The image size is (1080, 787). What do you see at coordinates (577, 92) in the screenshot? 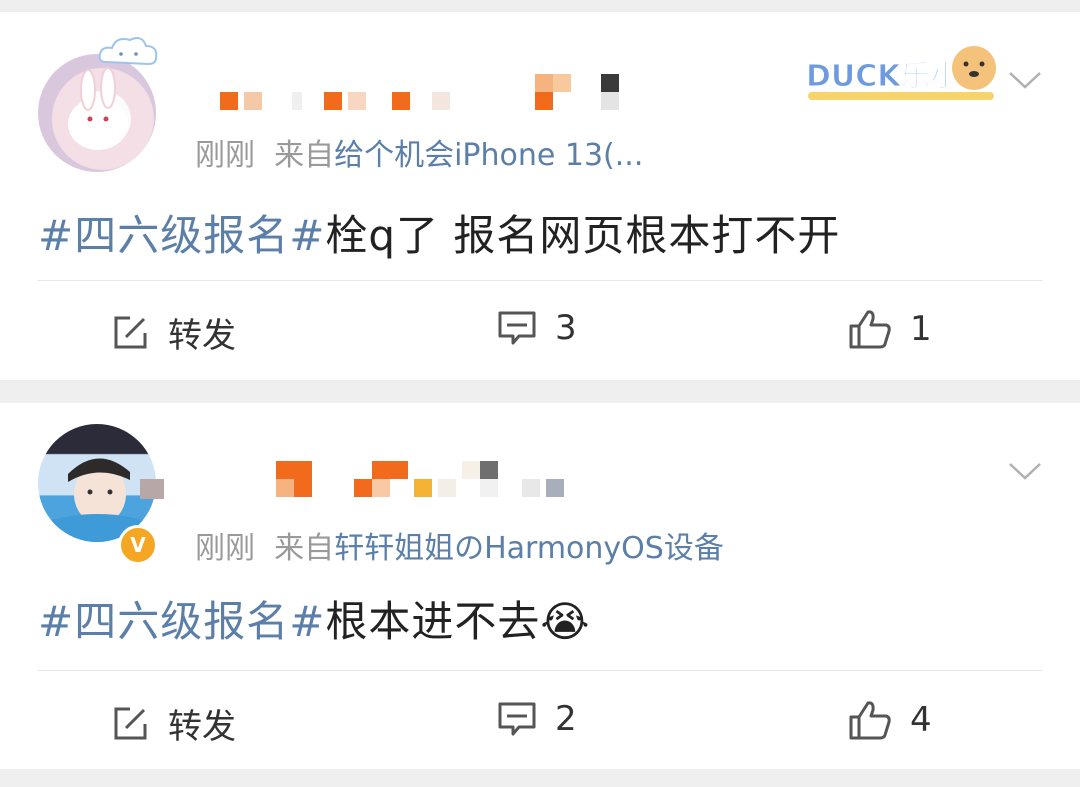
I see `username-mosaic-extra` at bounding box center [577, 92].